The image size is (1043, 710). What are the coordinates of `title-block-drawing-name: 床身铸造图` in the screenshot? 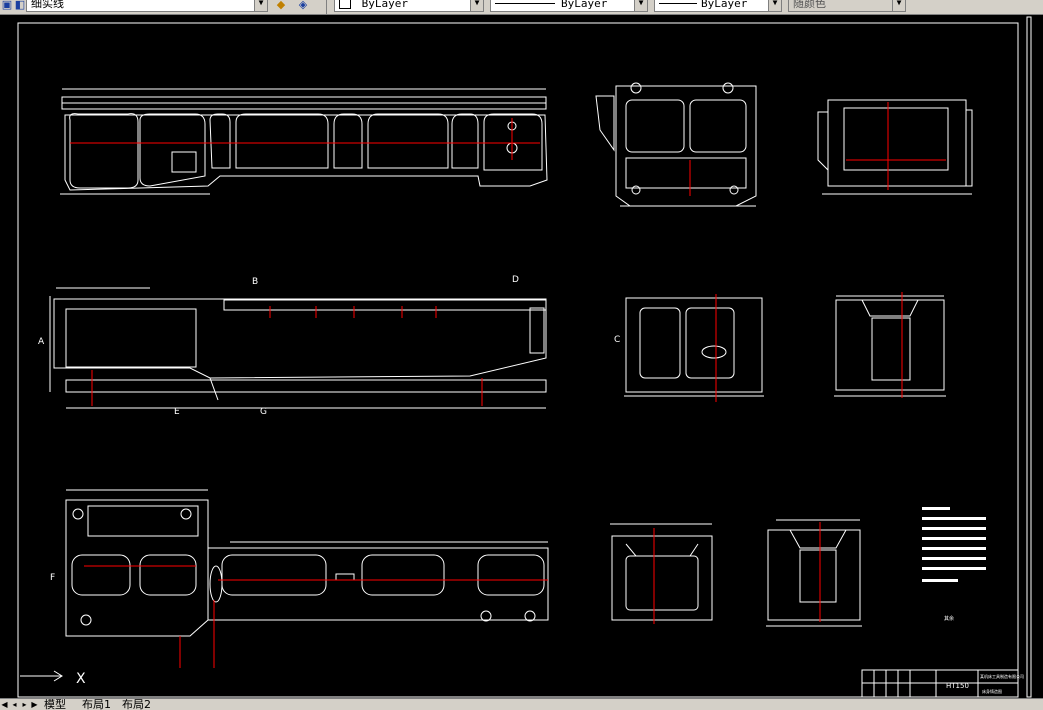 It's located at (992, 691).